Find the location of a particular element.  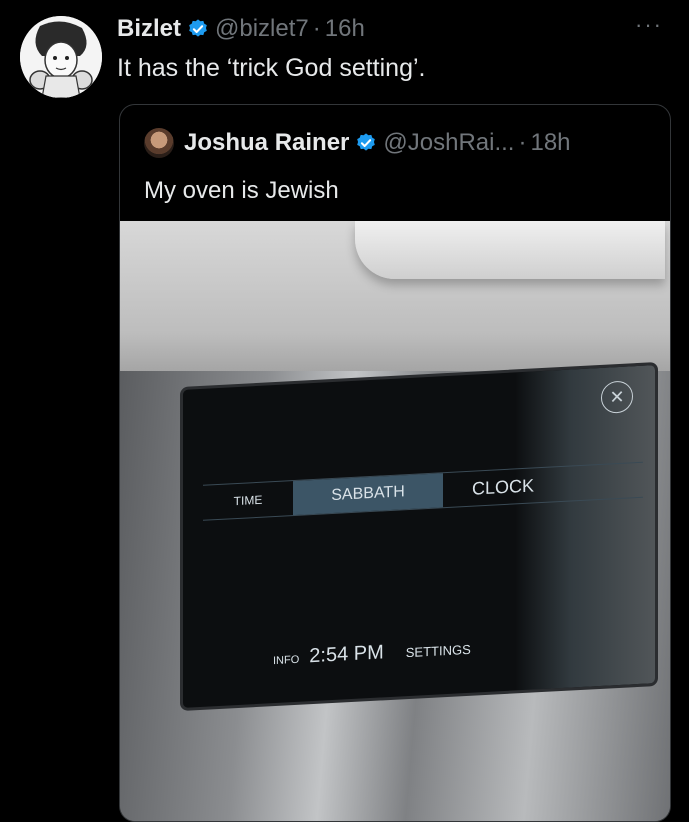

more-options-icon: ··· is located at coordinates (649, 25).